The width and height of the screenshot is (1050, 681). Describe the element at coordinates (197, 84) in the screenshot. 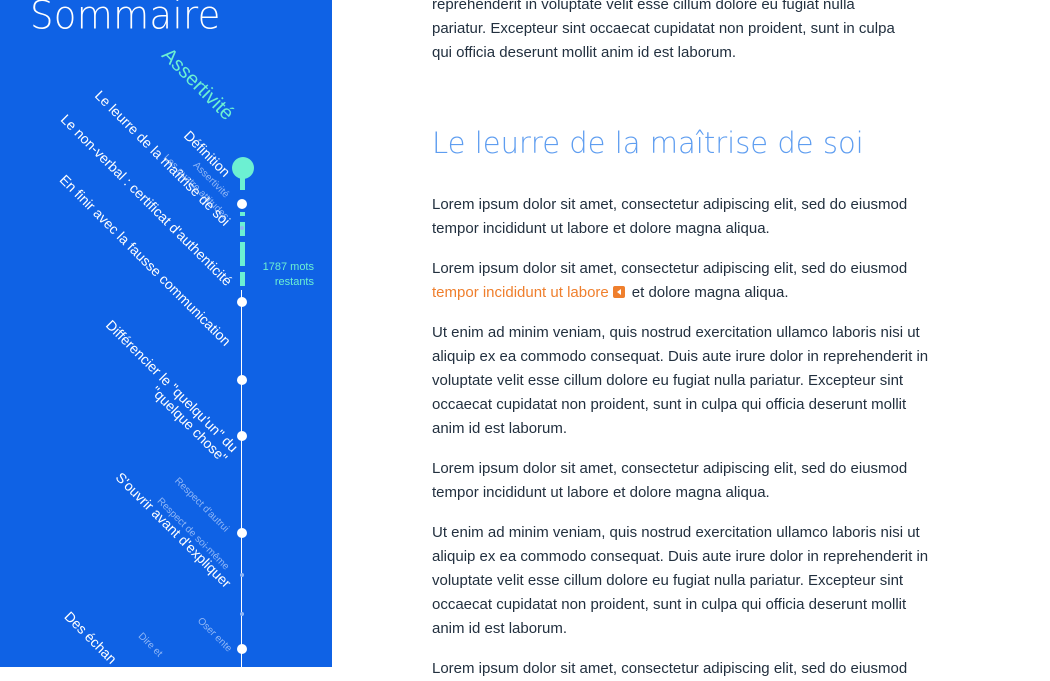

I see `toc-chapter-assertivite: Assertivité` at that location.